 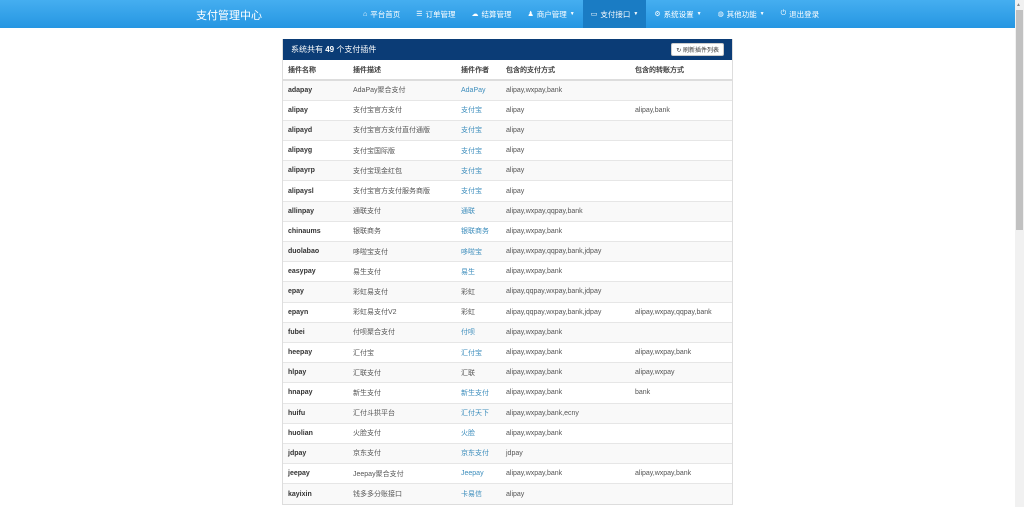 What do you see at coordinates (741, 14) in the screenshot?
I see `nav-item-6: ◍ 其他功能 ▼` at bounding box center [741, 14].